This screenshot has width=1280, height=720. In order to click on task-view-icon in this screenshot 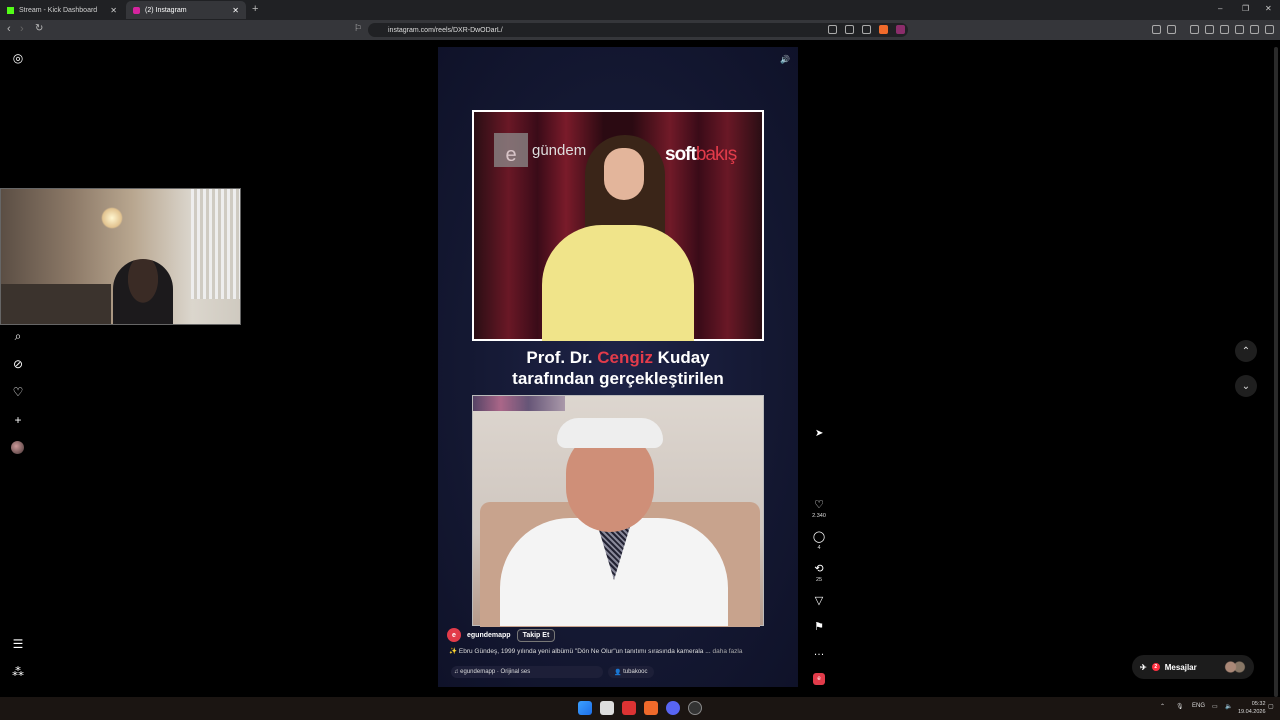, I will do `click(607, 708)`.